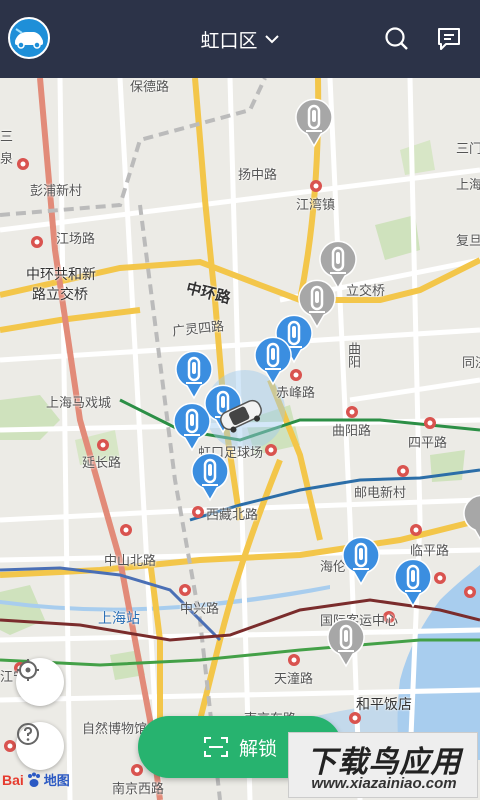 This screenshot has height=800, width=480. What do you see at coordinates (13, 779) in the screenshot?
I see `baidu-text: Bai` at bounding box center [13, 779].